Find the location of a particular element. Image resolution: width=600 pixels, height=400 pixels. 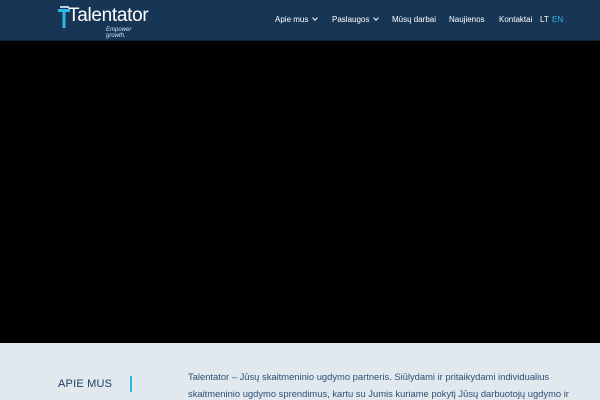

nav-item-naujienos: Naujienos is located at coordinates (467, 19).